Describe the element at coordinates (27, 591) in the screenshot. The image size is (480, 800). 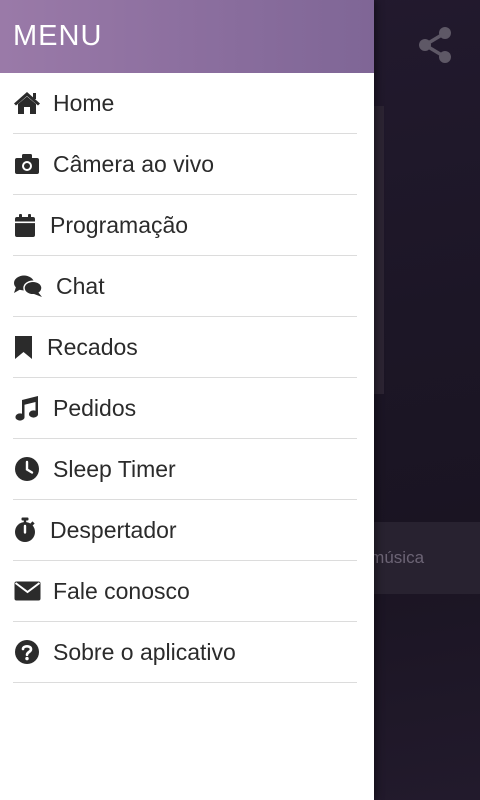
I see `envelope-icon` at that location.